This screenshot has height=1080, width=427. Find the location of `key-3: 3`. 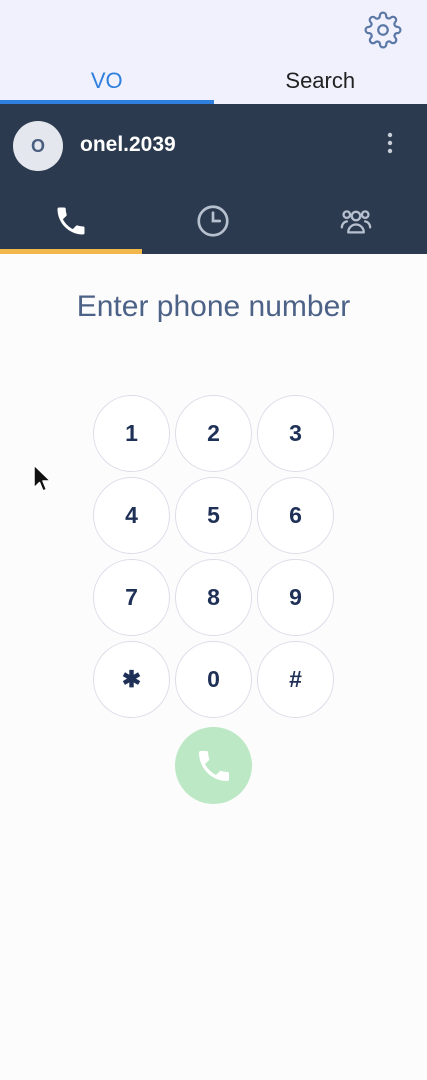

key-3: 3 is located at coordinates (295, 433).